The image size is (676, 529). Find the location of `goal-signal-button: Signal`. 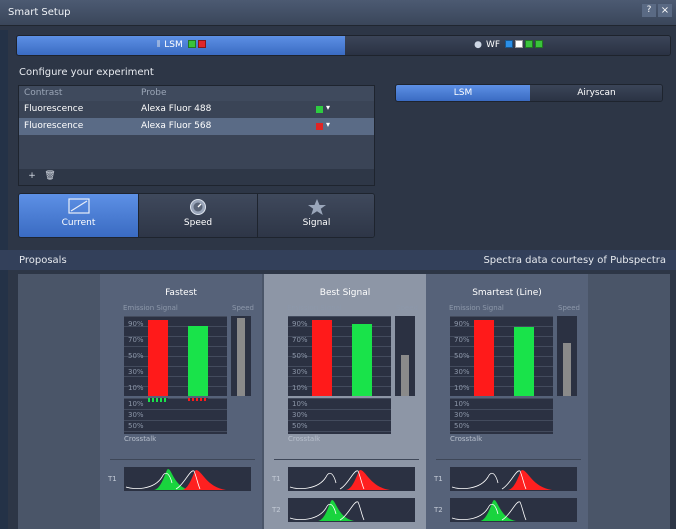

goal-signal-button: Signal is located at coordinates (315, 215).